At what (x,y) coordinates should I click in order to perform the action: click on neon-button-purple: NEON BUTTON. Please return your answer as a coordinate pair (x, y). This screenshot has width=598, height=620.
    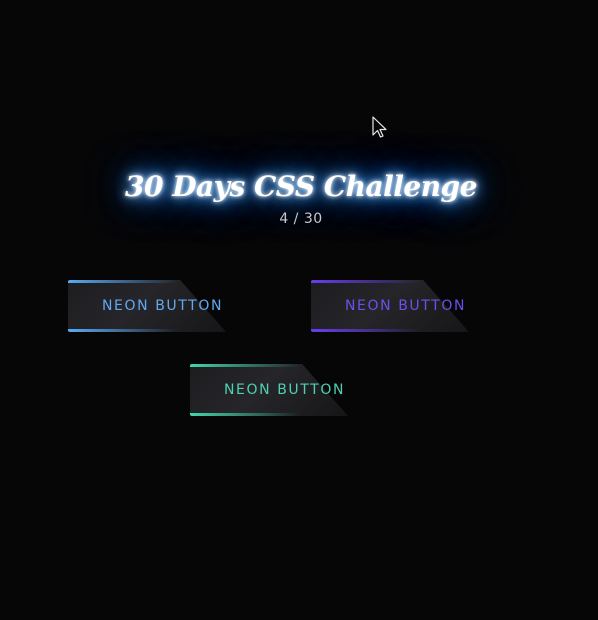
    Looking at the image, I should click on (390, 306).